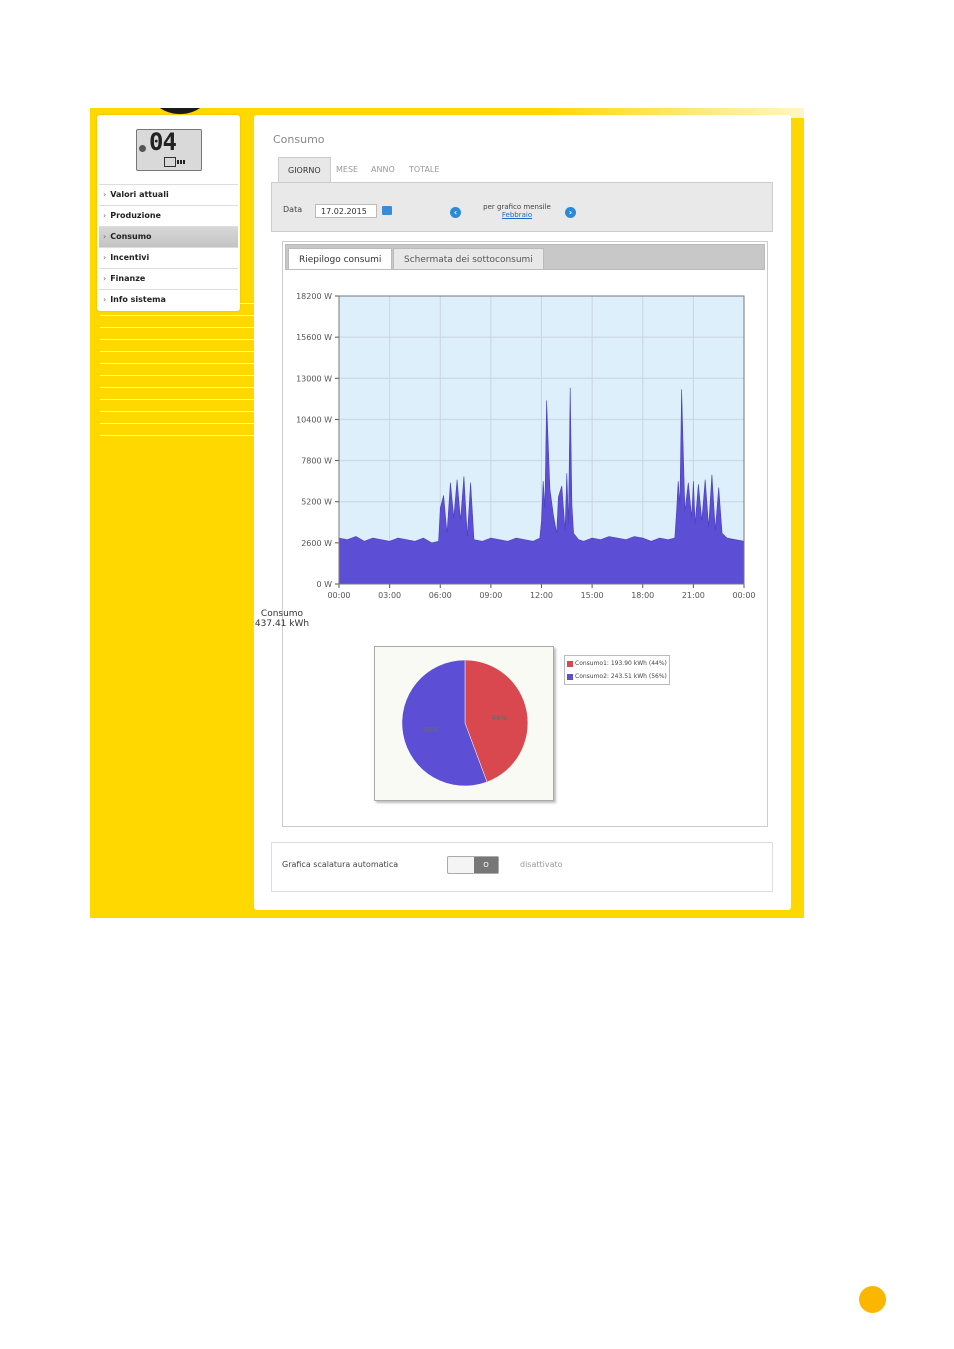 The image size is (954, 1349). What do you see at coordinates (621, 663) in the screenshot?
I see `legend-label: Consumo1: 193.90 kWh (44%)` at bounding box center [621, 663].